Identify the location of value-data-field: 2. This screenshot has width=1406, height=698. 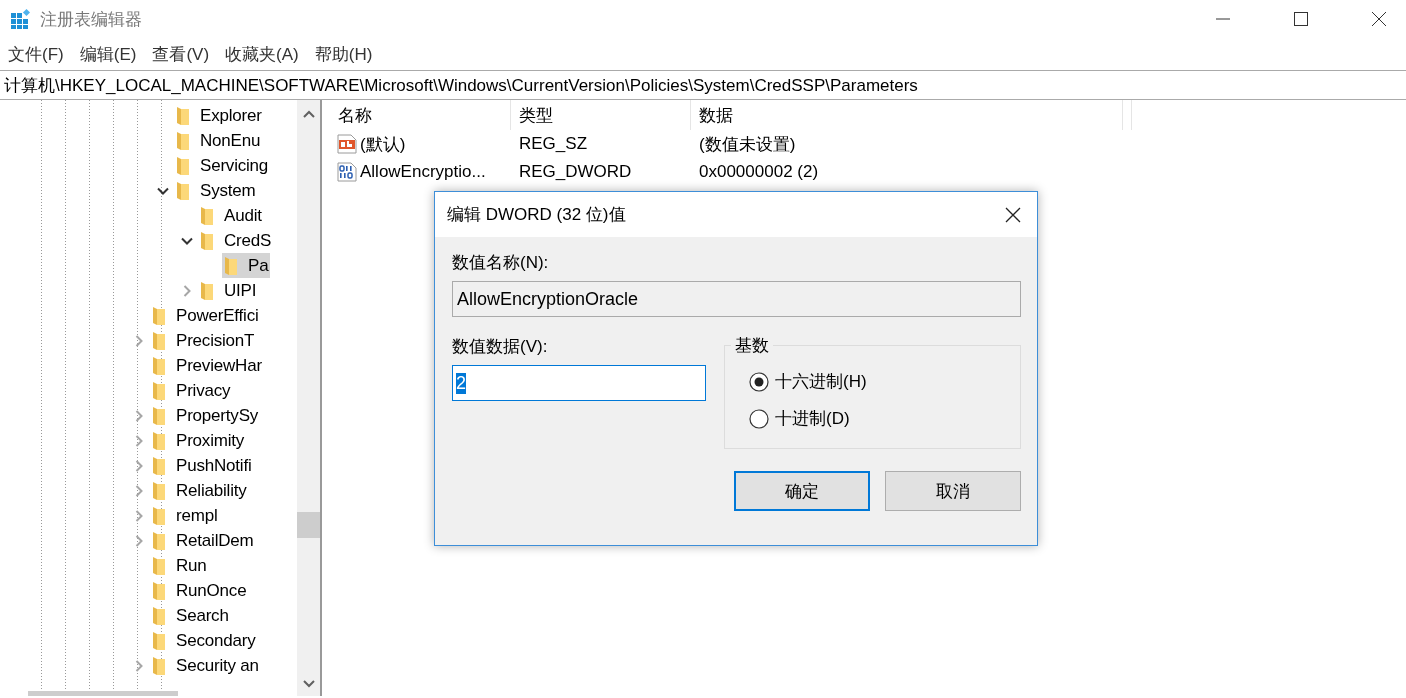
(579, 383).